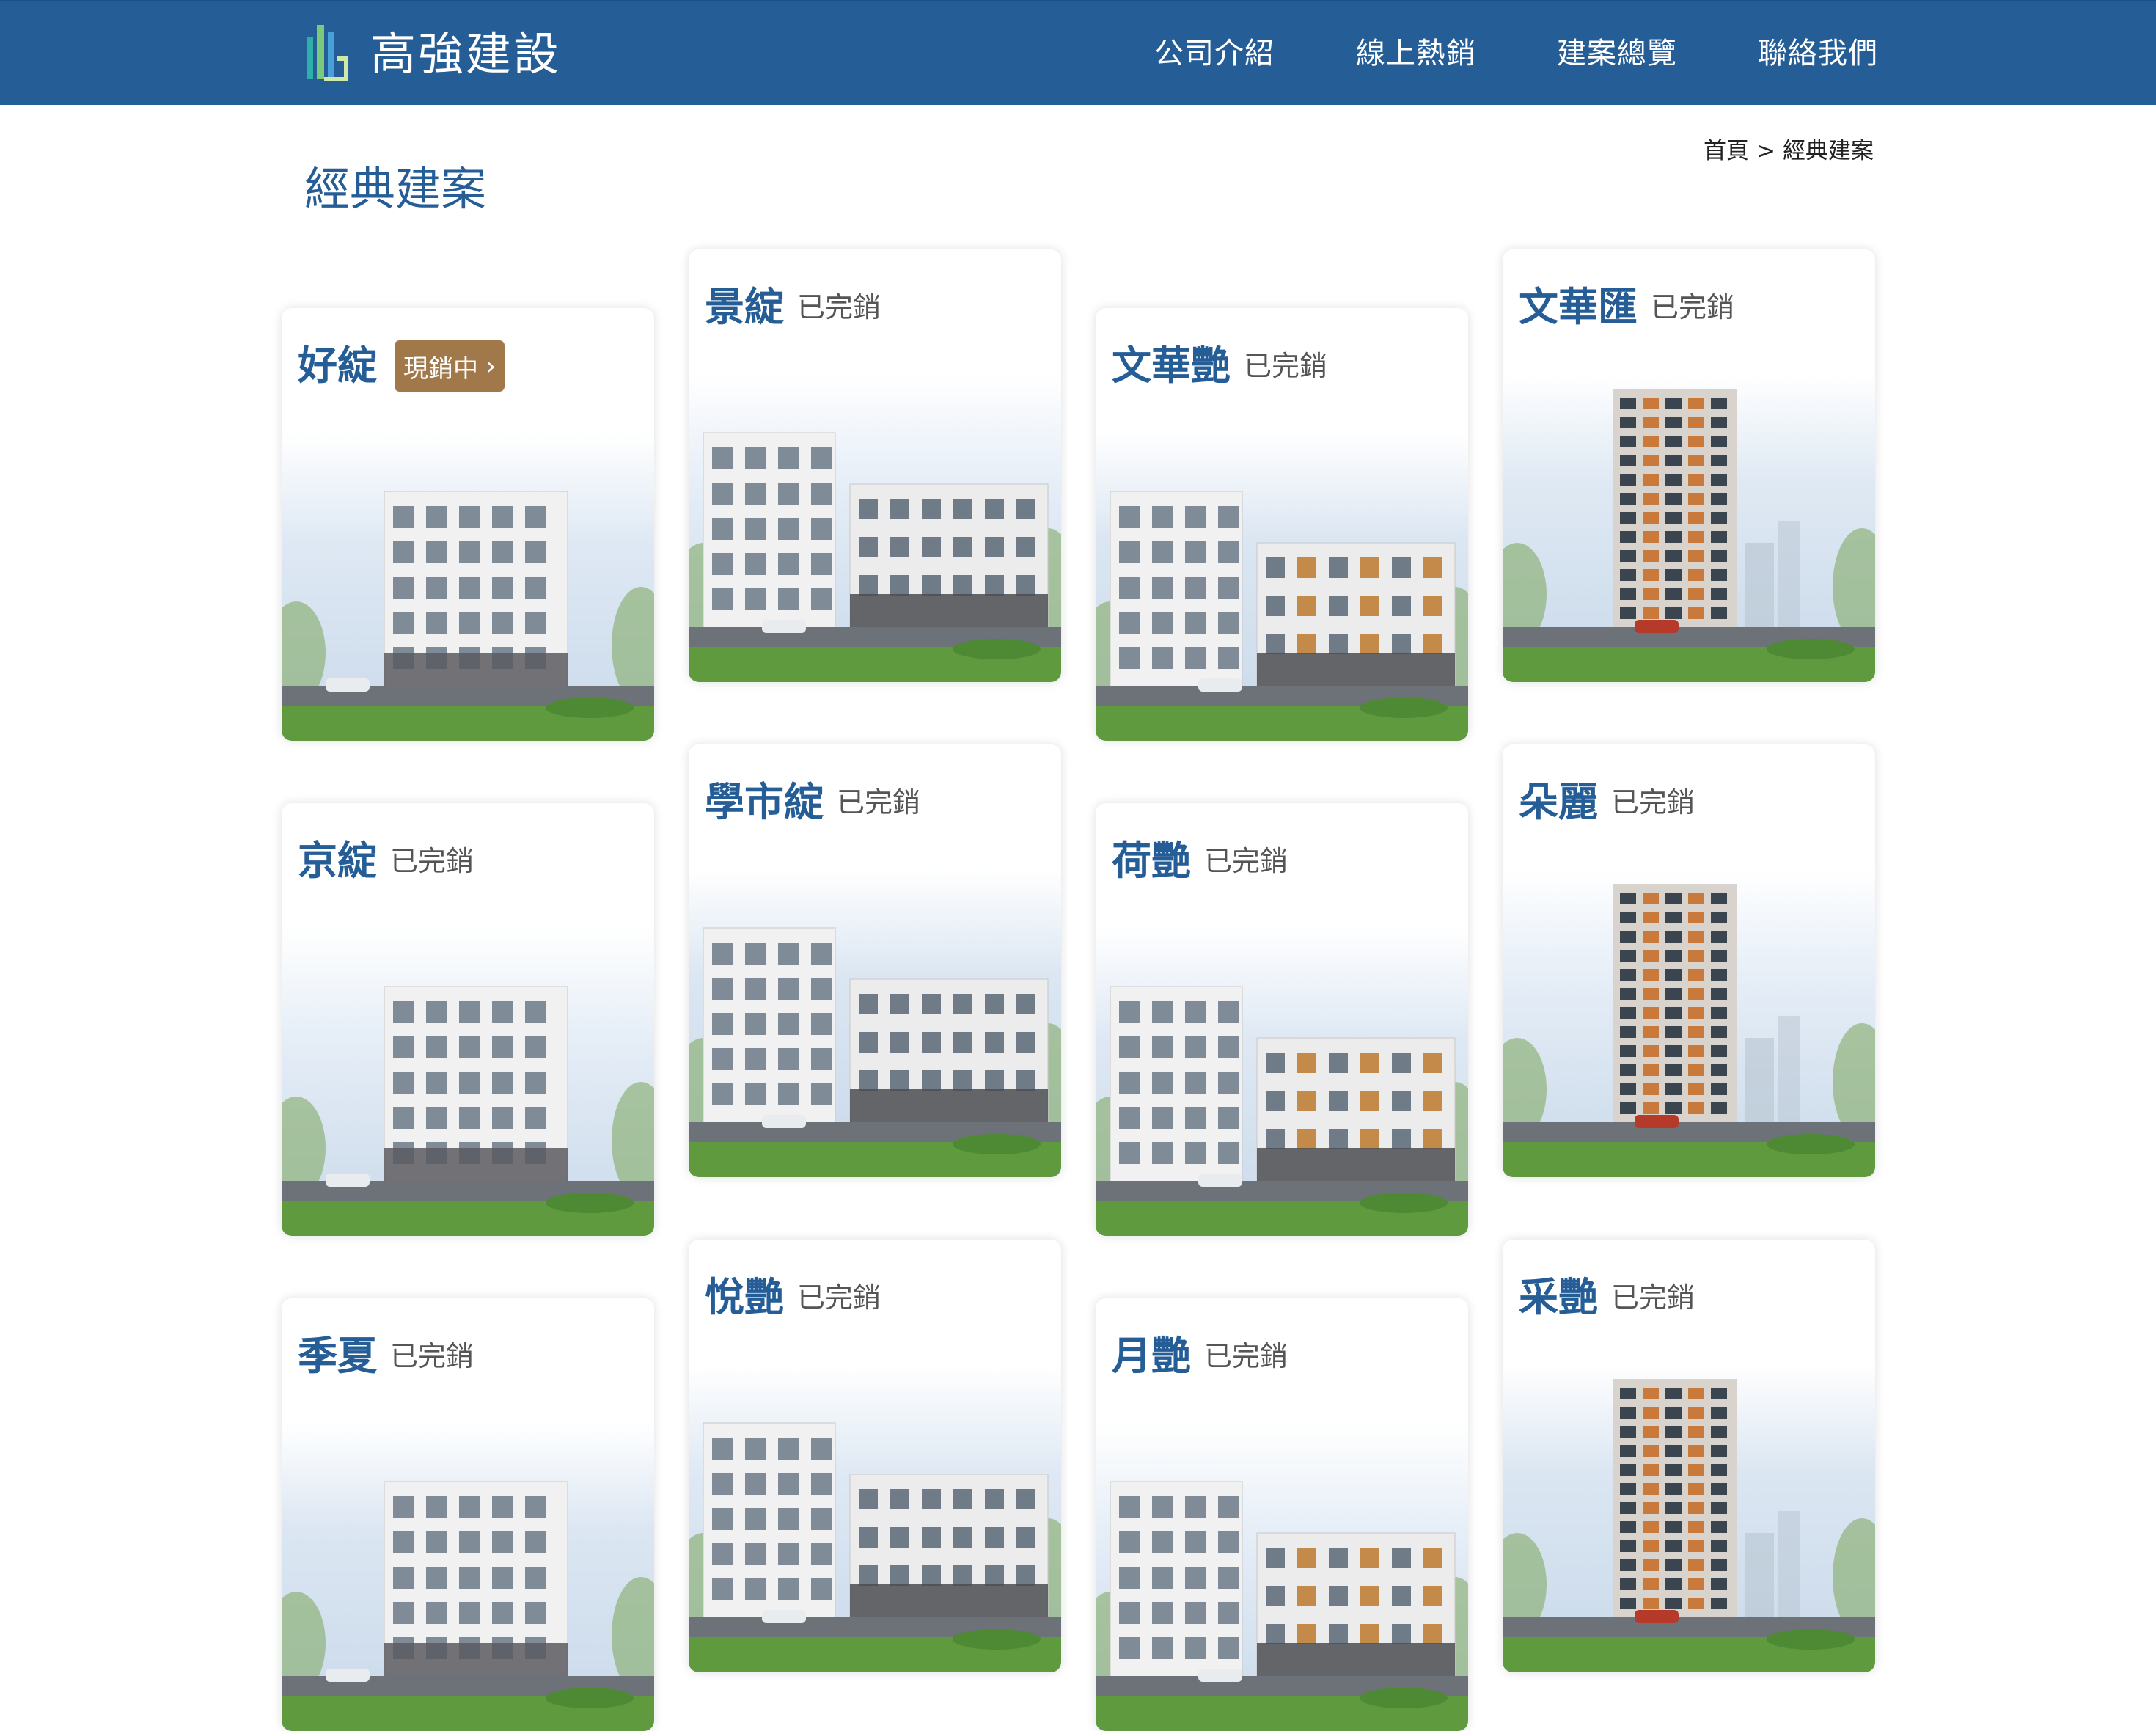  What do you see at coordinates (337, 1356) in the screenshot?
I see `project-name: 季夏` at bounding box center [337, 1356].